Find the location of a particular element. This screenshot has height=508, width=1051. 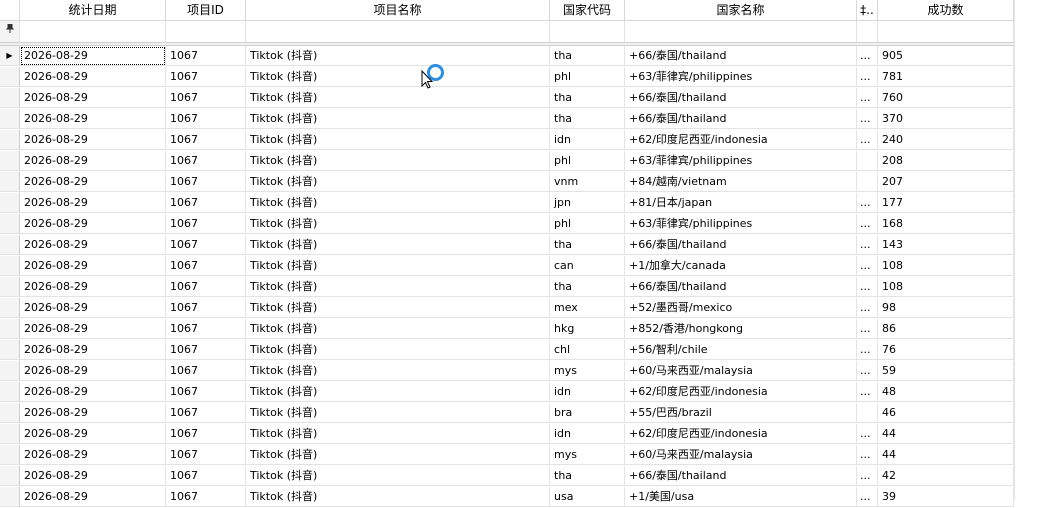

cell-success-count: 208 is located at coordinates (946, 161).